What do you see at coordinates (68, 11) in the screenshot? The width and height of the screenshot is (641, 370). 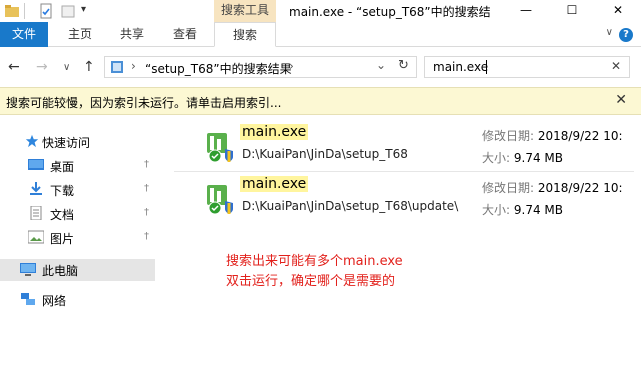 I see `new-folder-icon` at bounding box center [68, 11].